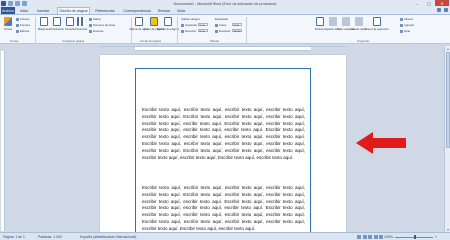  Describe the element at coordinates (150, 41) in the screenshot. I see `group-label-fondo-de-pagina: Fondo de página` at that location.